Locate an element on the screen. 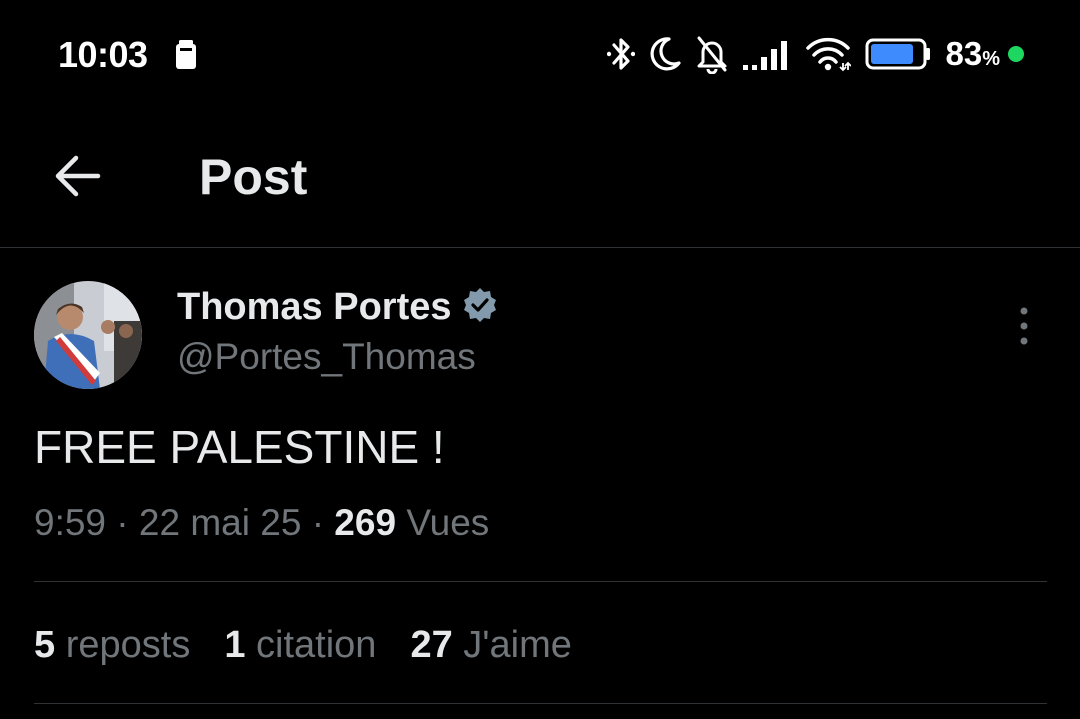 This screenshot has width=1080, height=719. more-options-icon is located at coordinates (1024, 326).